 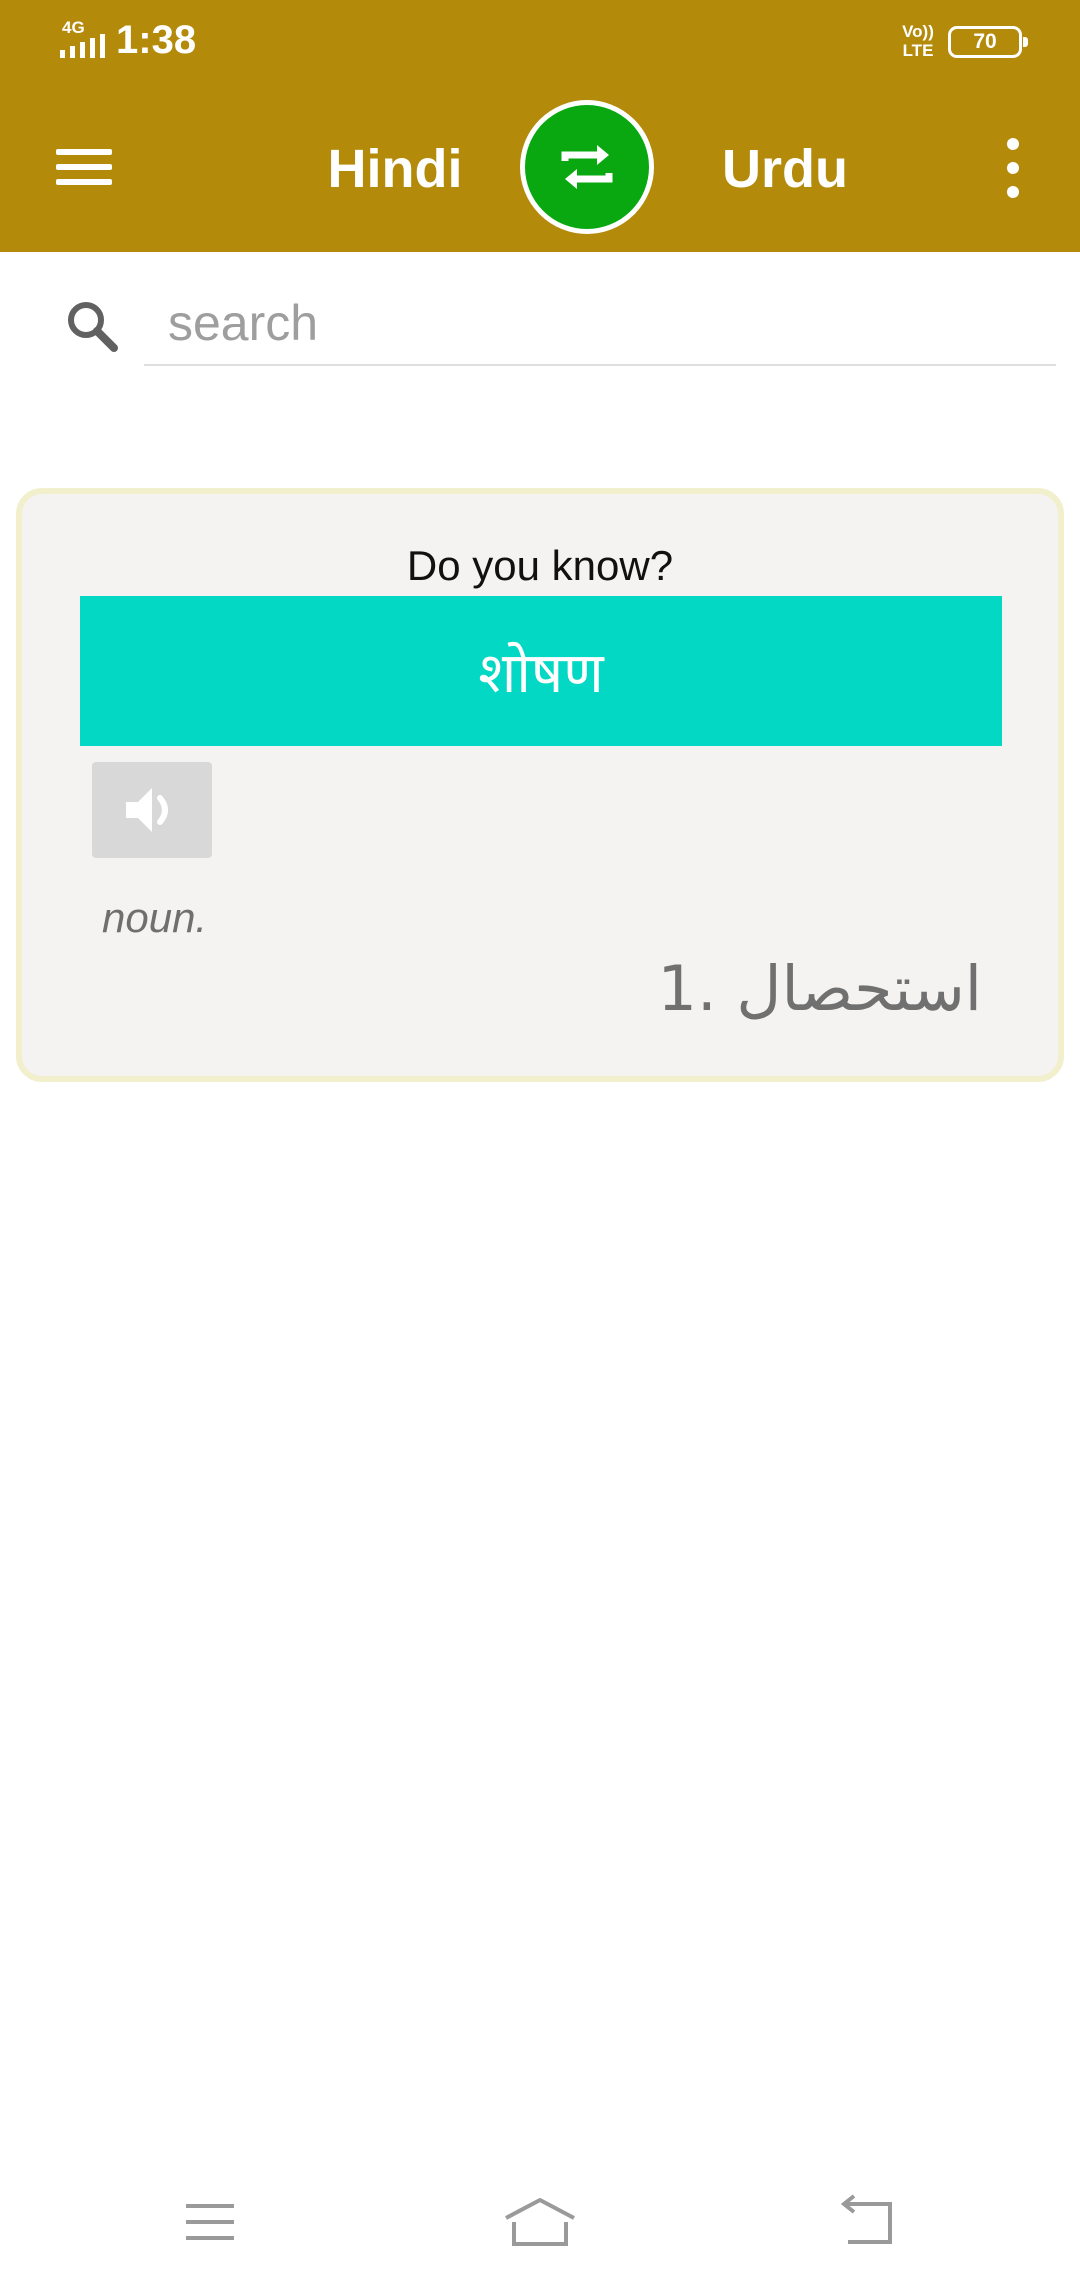 I want to click on part-of-speech: noun., so click(x=155, y=917).